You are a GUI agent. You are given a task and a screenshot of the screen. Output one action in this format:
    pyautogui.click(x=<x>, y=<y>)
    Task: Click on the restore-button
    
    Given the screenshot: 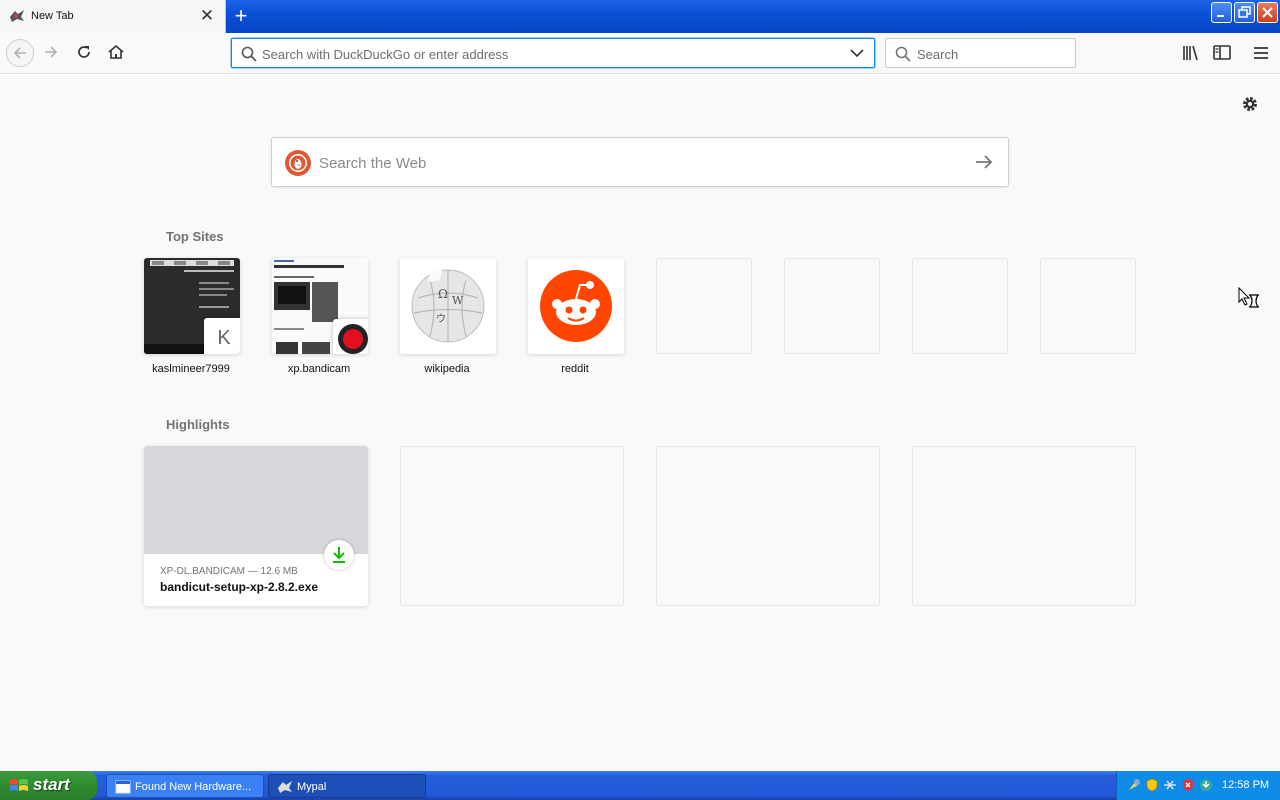 What is the action you would take?
    pyautogui.click(x=1244, y=12)
    